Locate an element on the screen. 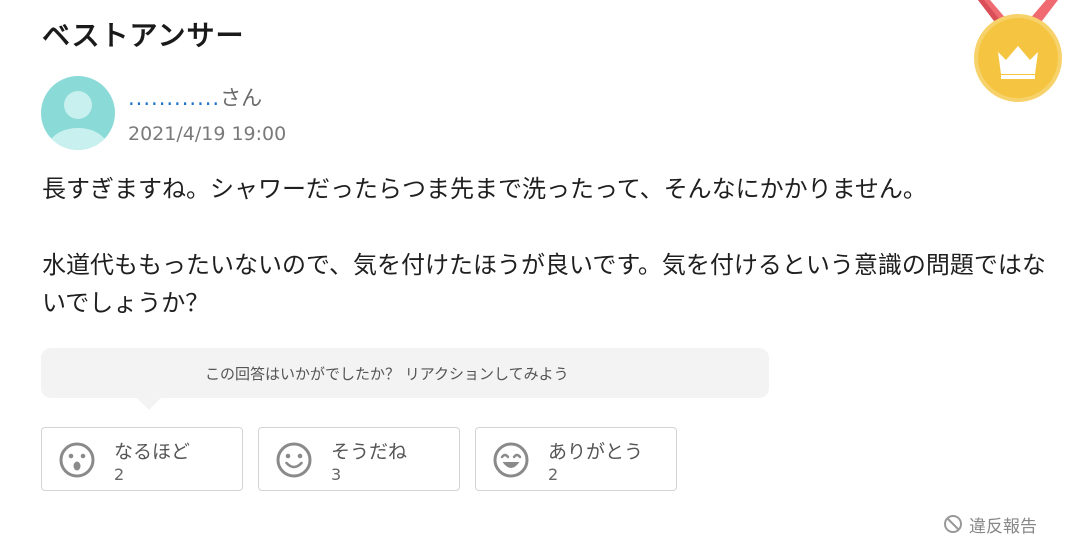 This screenshot has width=1092, height=537. reaction-button-arigatou: ありがとう 2 is located at coordinates (576, 459).